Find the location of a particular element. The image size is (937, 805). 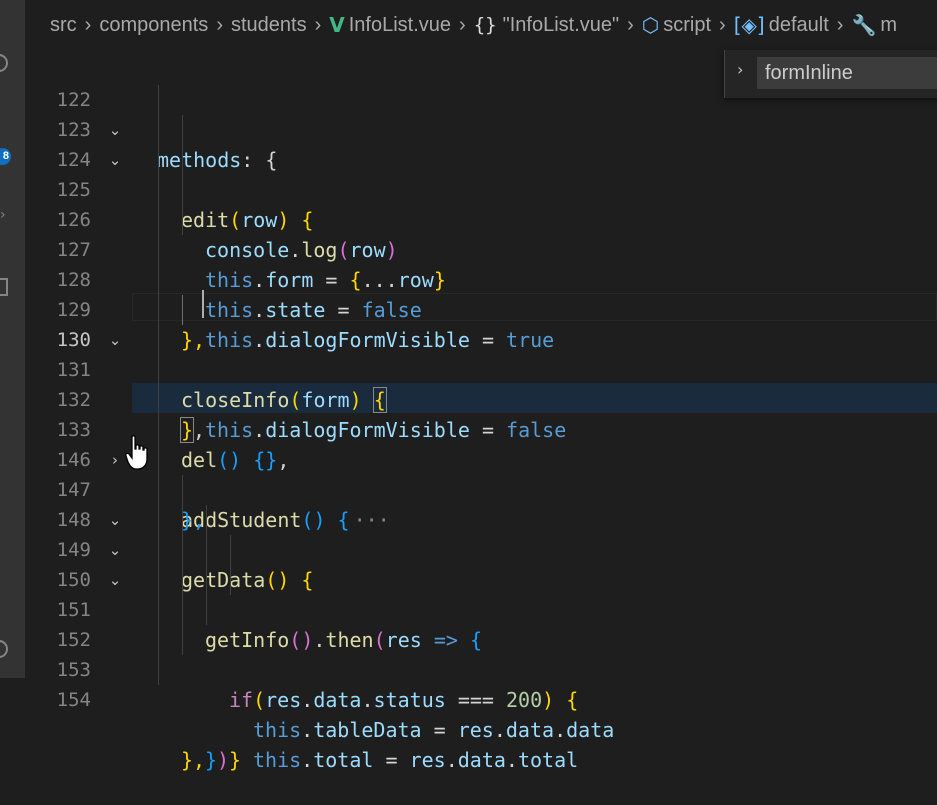

breadcrumb-item-src: src is located at coordinates (63, 25).